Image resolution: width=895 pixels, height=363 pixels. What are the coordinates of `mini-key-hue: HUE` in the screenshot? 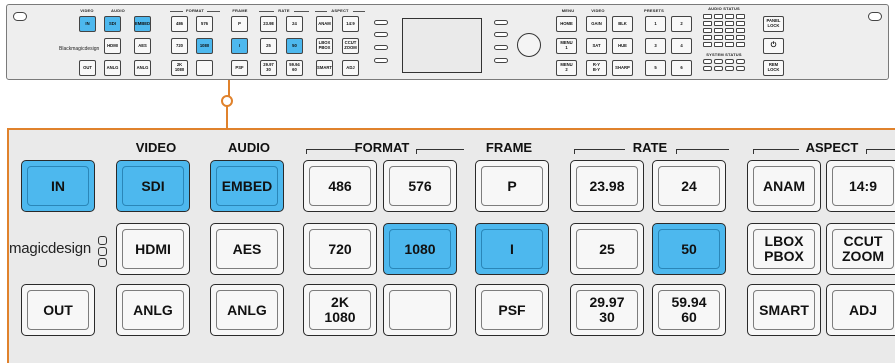 It's located at (622, 46).